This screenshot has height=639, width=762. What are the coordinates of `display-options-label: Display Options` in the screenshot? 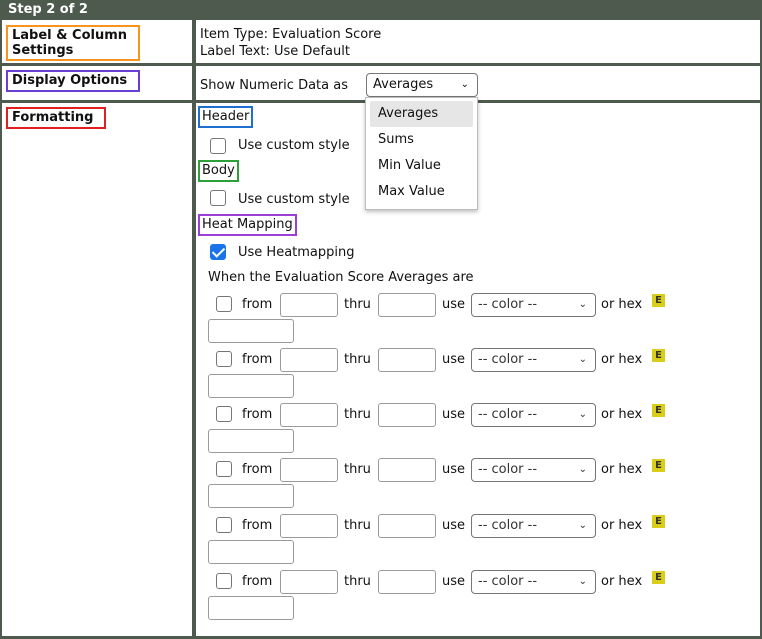 It's located at (73, 81).